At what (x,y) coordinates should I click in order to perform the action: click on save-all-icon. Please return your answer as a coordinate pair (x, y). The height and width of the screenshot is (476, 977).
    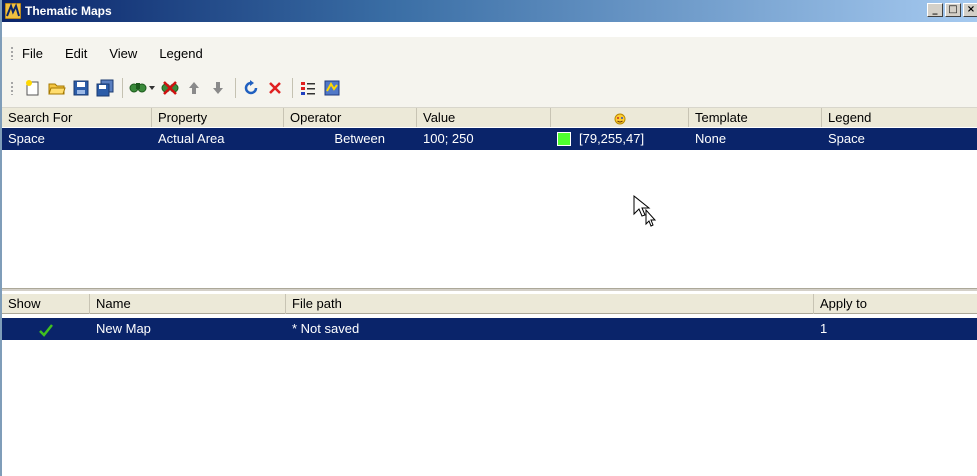
    Looking at the image, I should click on (105, 88).